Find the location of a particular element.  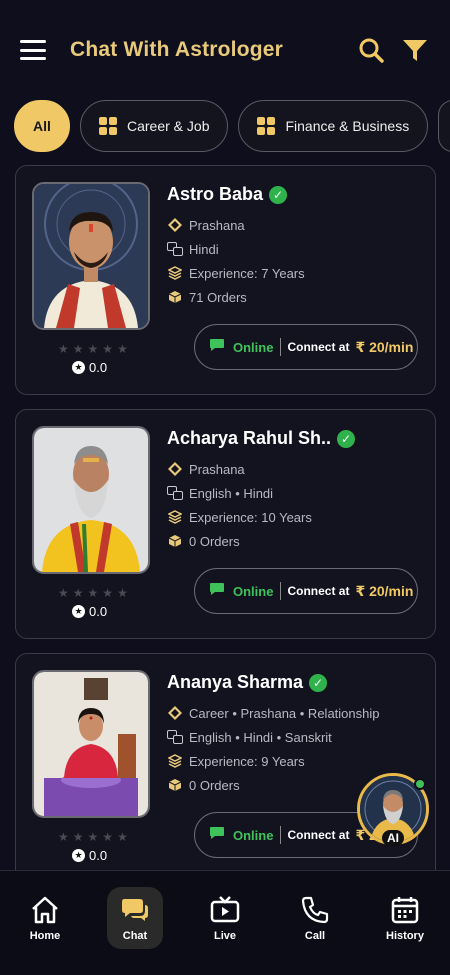

ai-badge: AI is located at coordinates (393, 838).